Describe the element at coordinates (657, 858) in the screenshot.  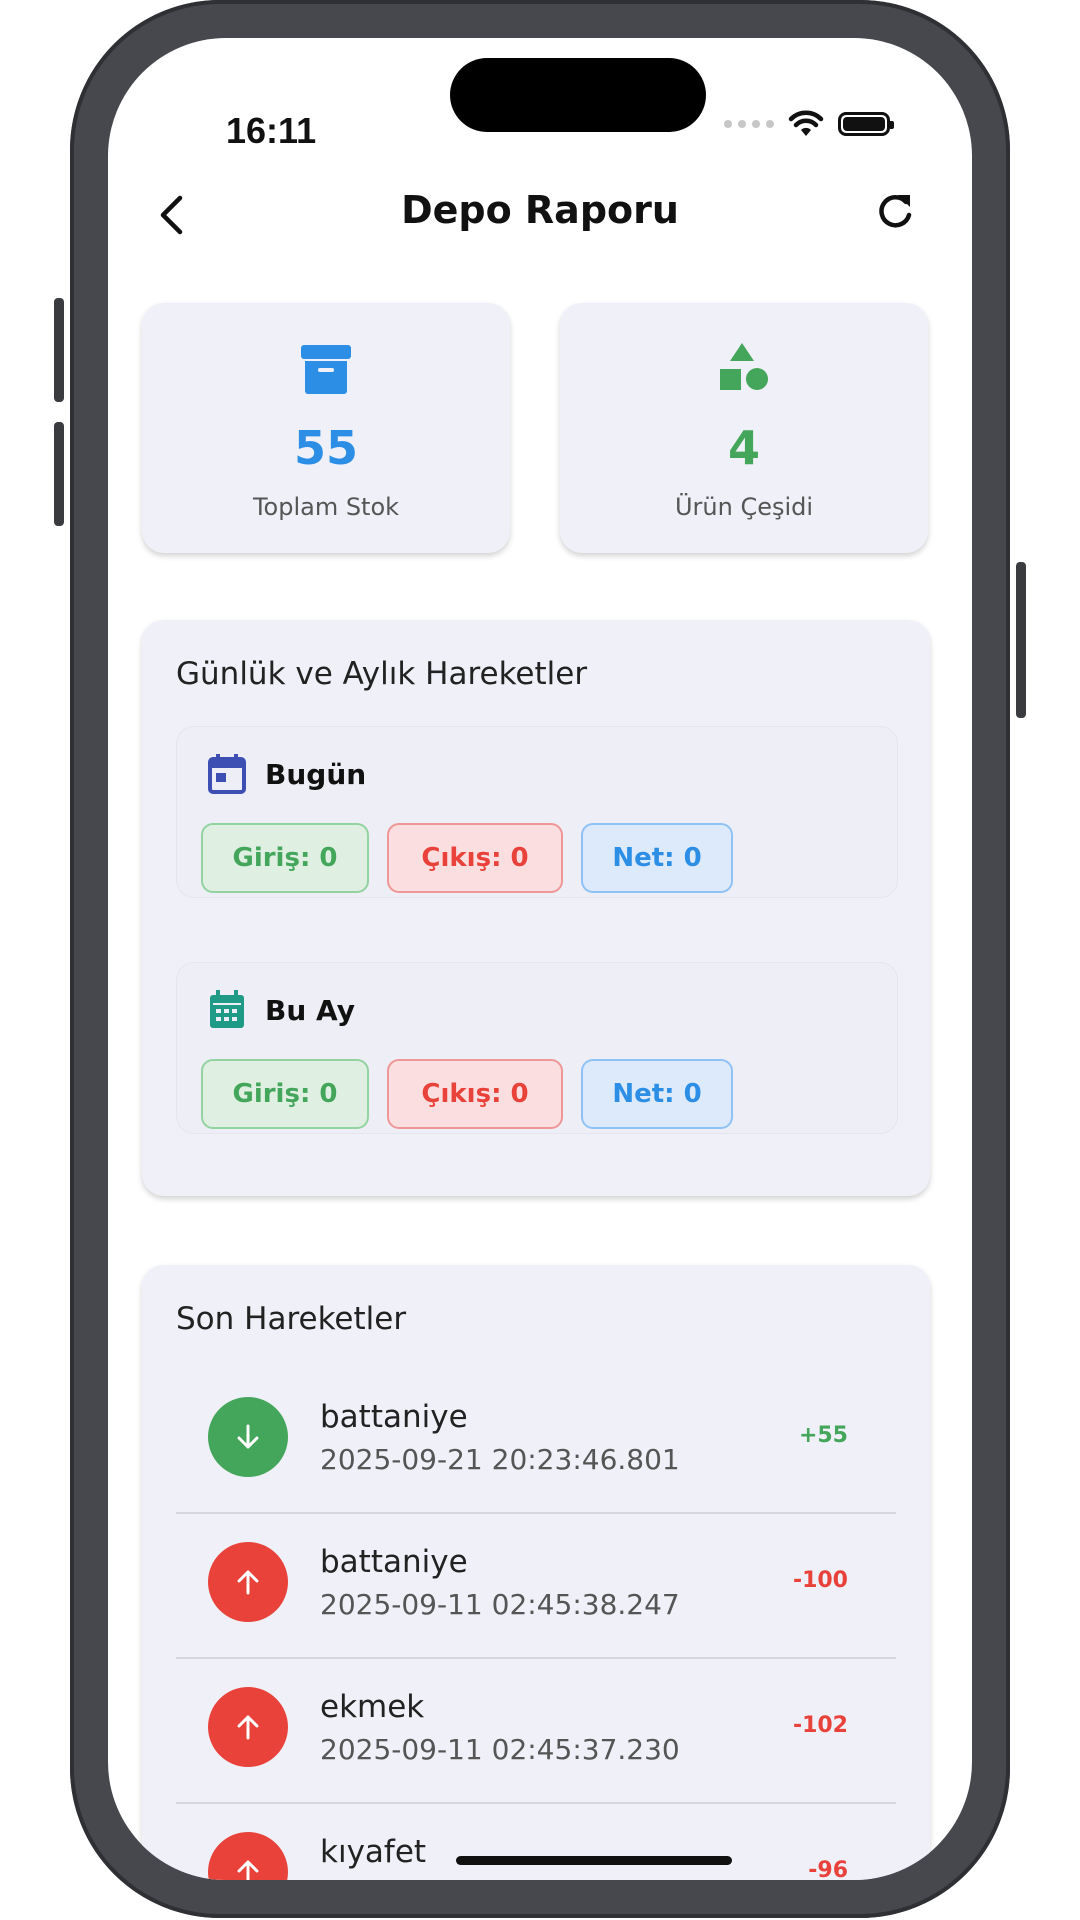
I see `today-net-chip: Net: 0` at that location.